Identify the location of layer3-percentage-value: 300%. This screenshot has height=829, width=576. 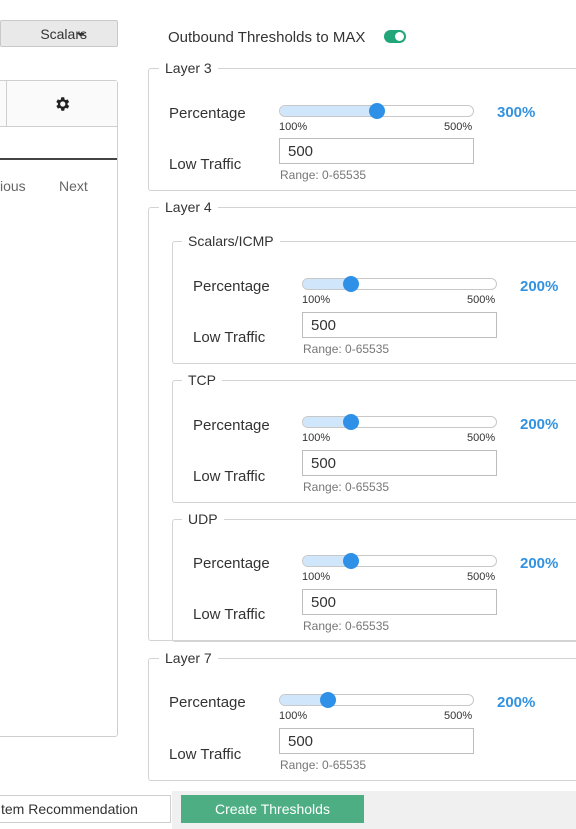
(516, 112).